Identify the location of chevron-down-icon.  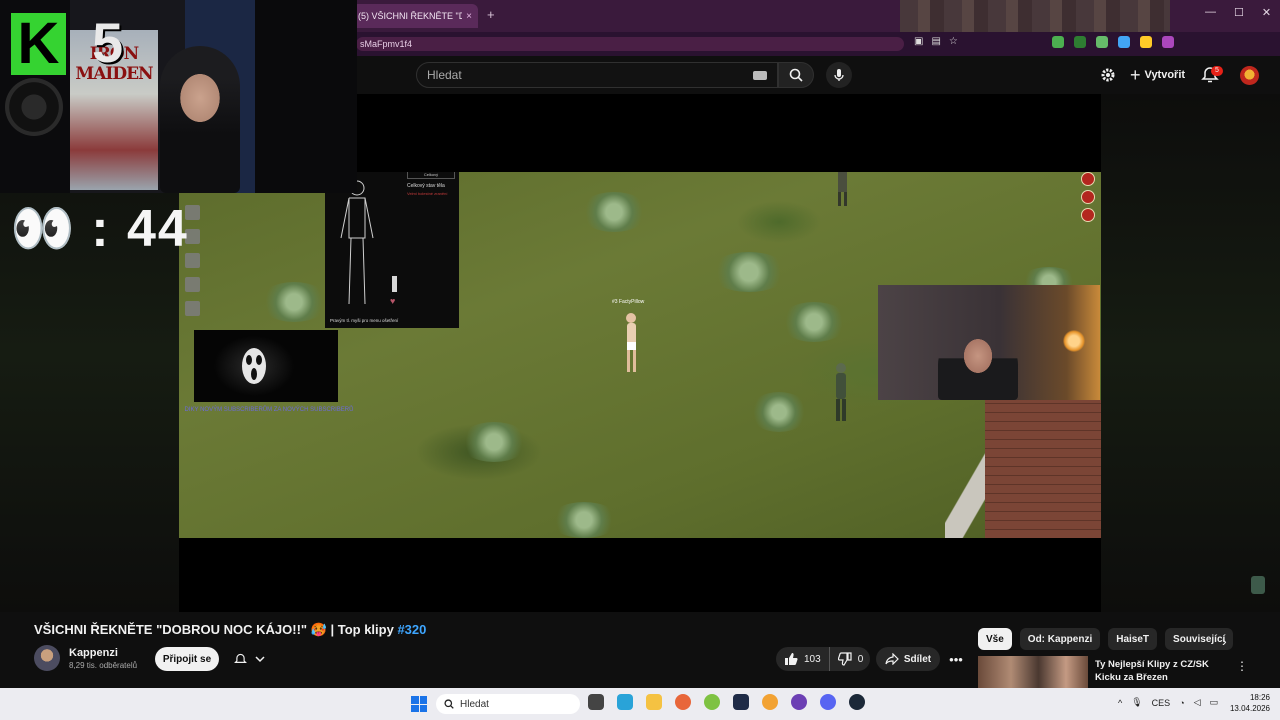
(259, 659).